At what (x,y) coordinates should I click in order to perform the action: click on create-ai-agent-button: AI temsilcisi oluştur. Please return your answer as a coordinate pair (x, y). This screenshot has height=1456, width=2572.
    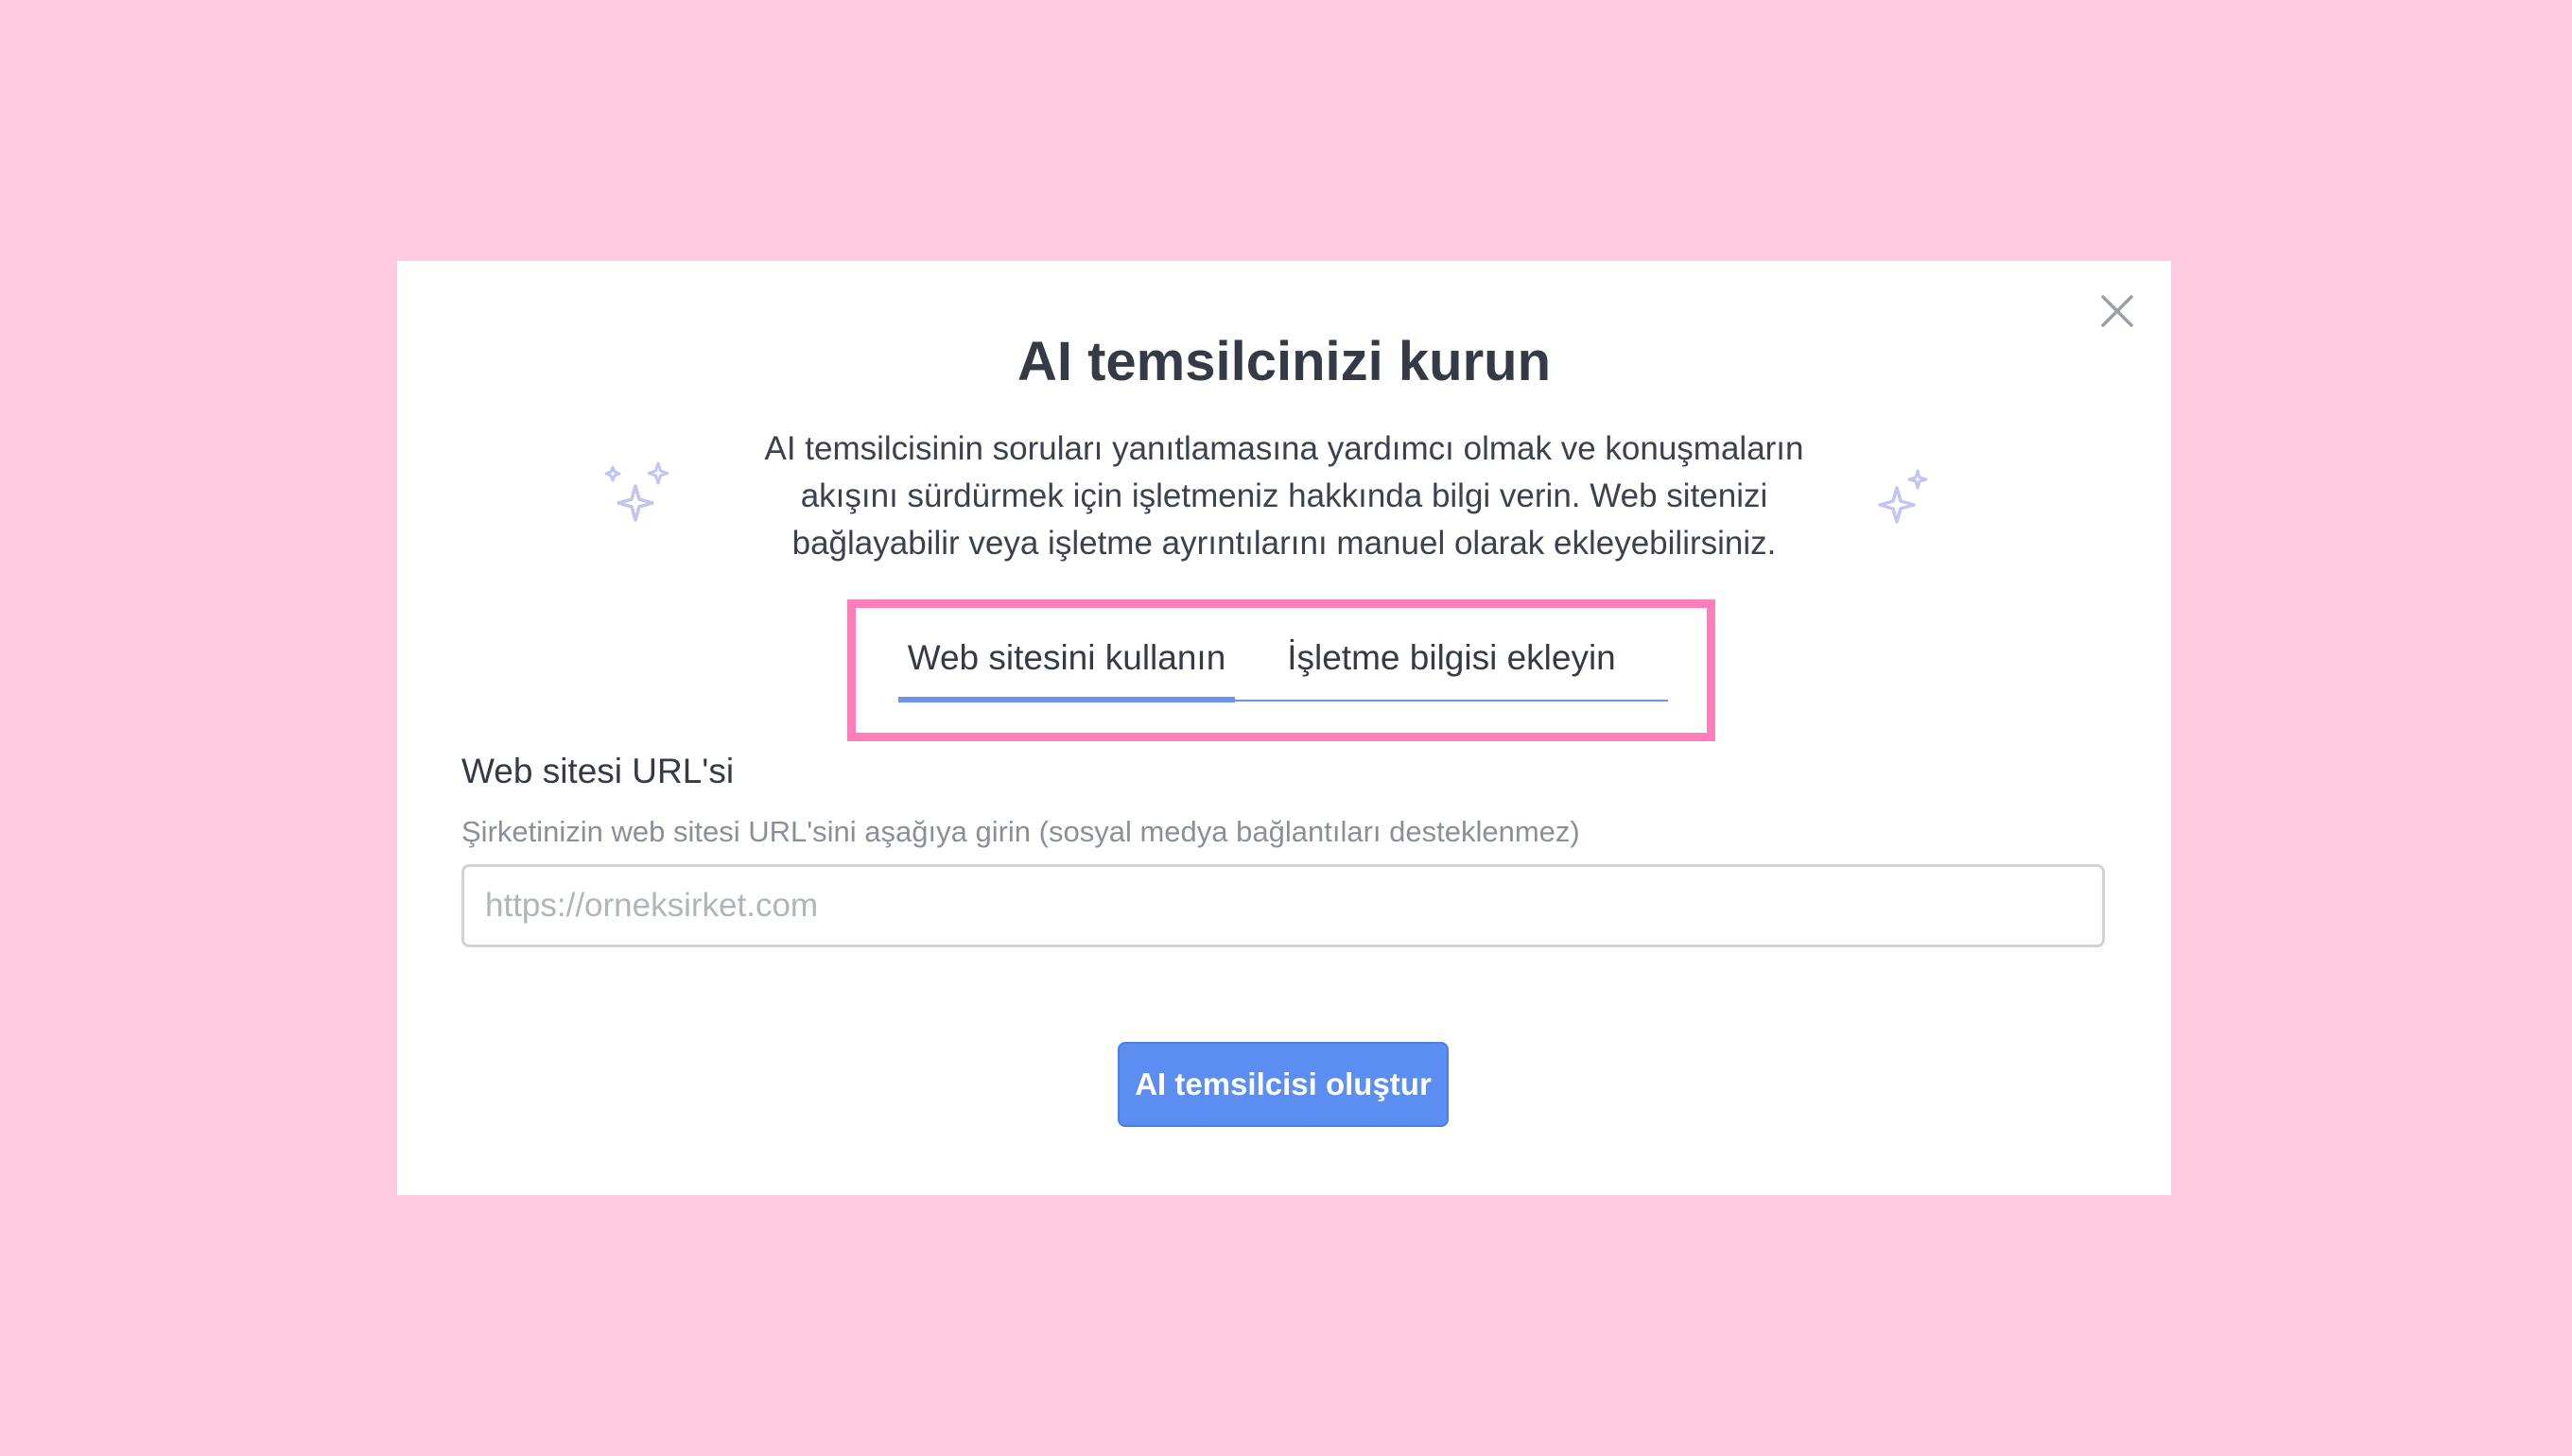
    Looking at the image, I should click on (1283, 1084).